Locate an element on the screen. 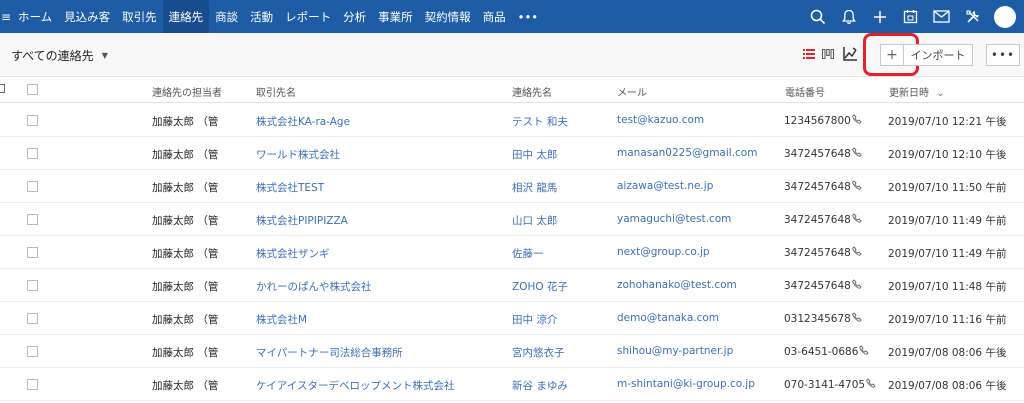 The image size is (1024, 403). create-contact-button: + is located at coordinates (892, 55).